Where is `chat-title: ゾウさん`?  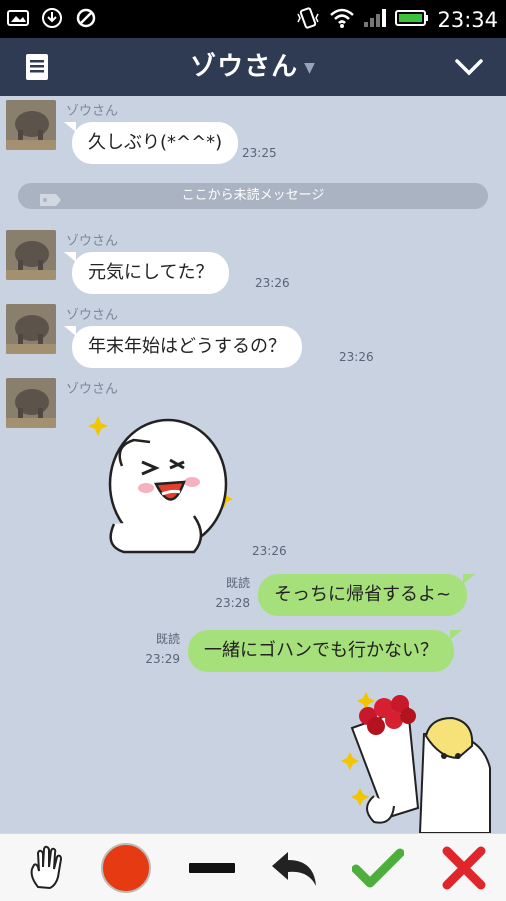 chat-title: ゾウさん is located at coordinates (244, 67).